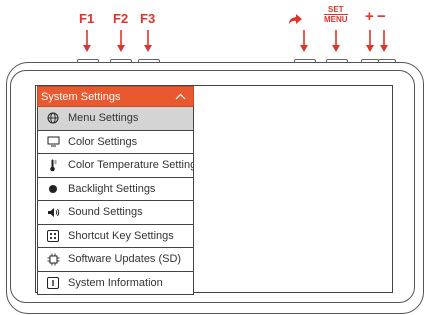  What do you see at coordinates (336, 41) in the screenshot?
I see `set-menu-arrow-icon` at bounding box center [336, 41].